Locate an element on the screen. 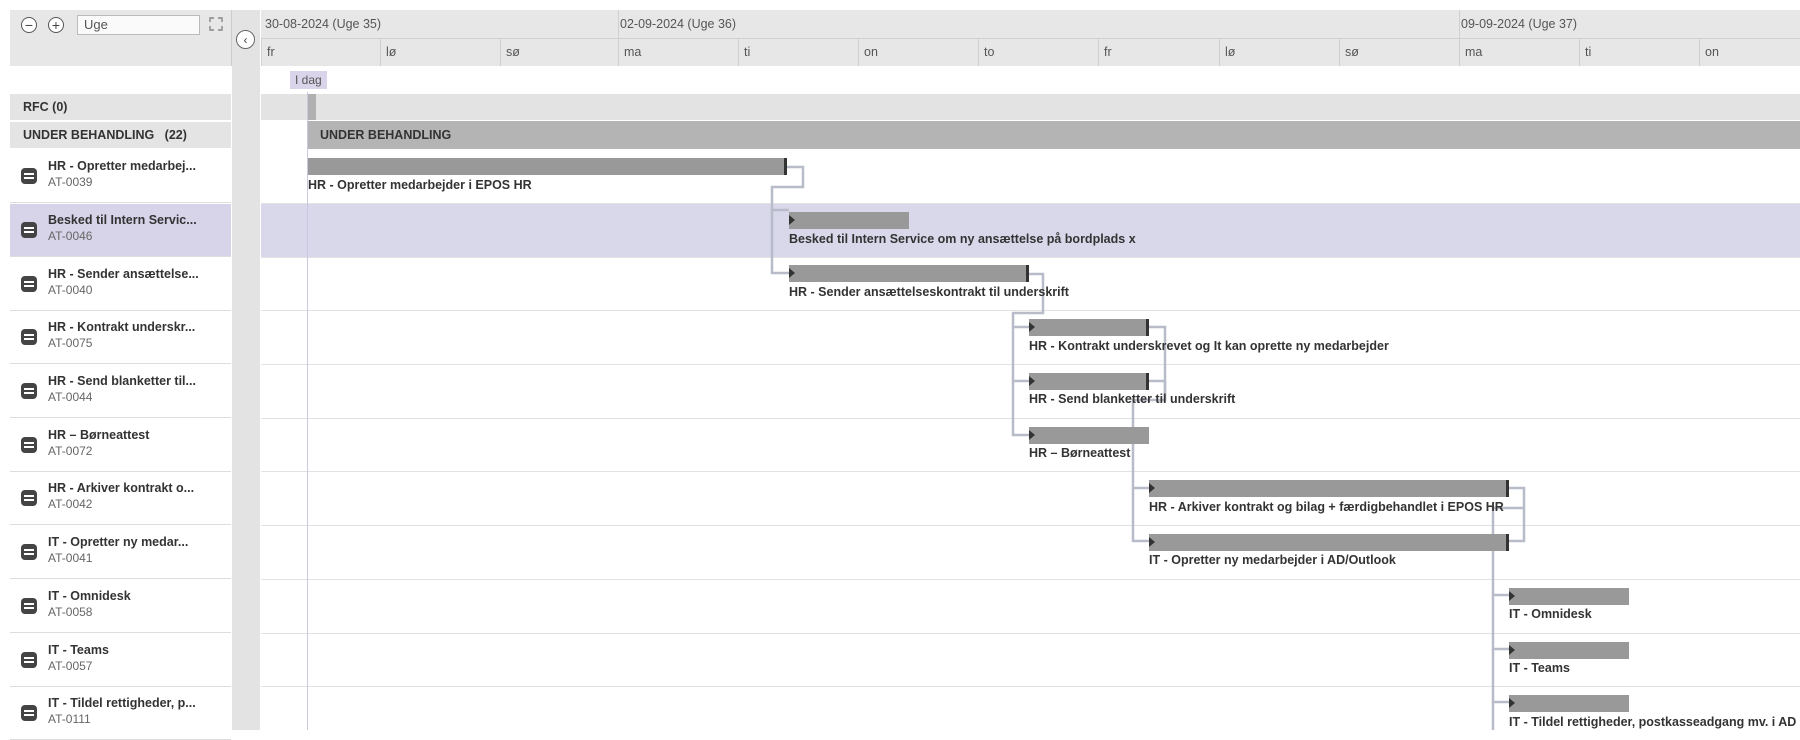 The image size is (1800, 740). week-label: 09-09-2024 (Uge 37) is located at coordinates (1519, 24).